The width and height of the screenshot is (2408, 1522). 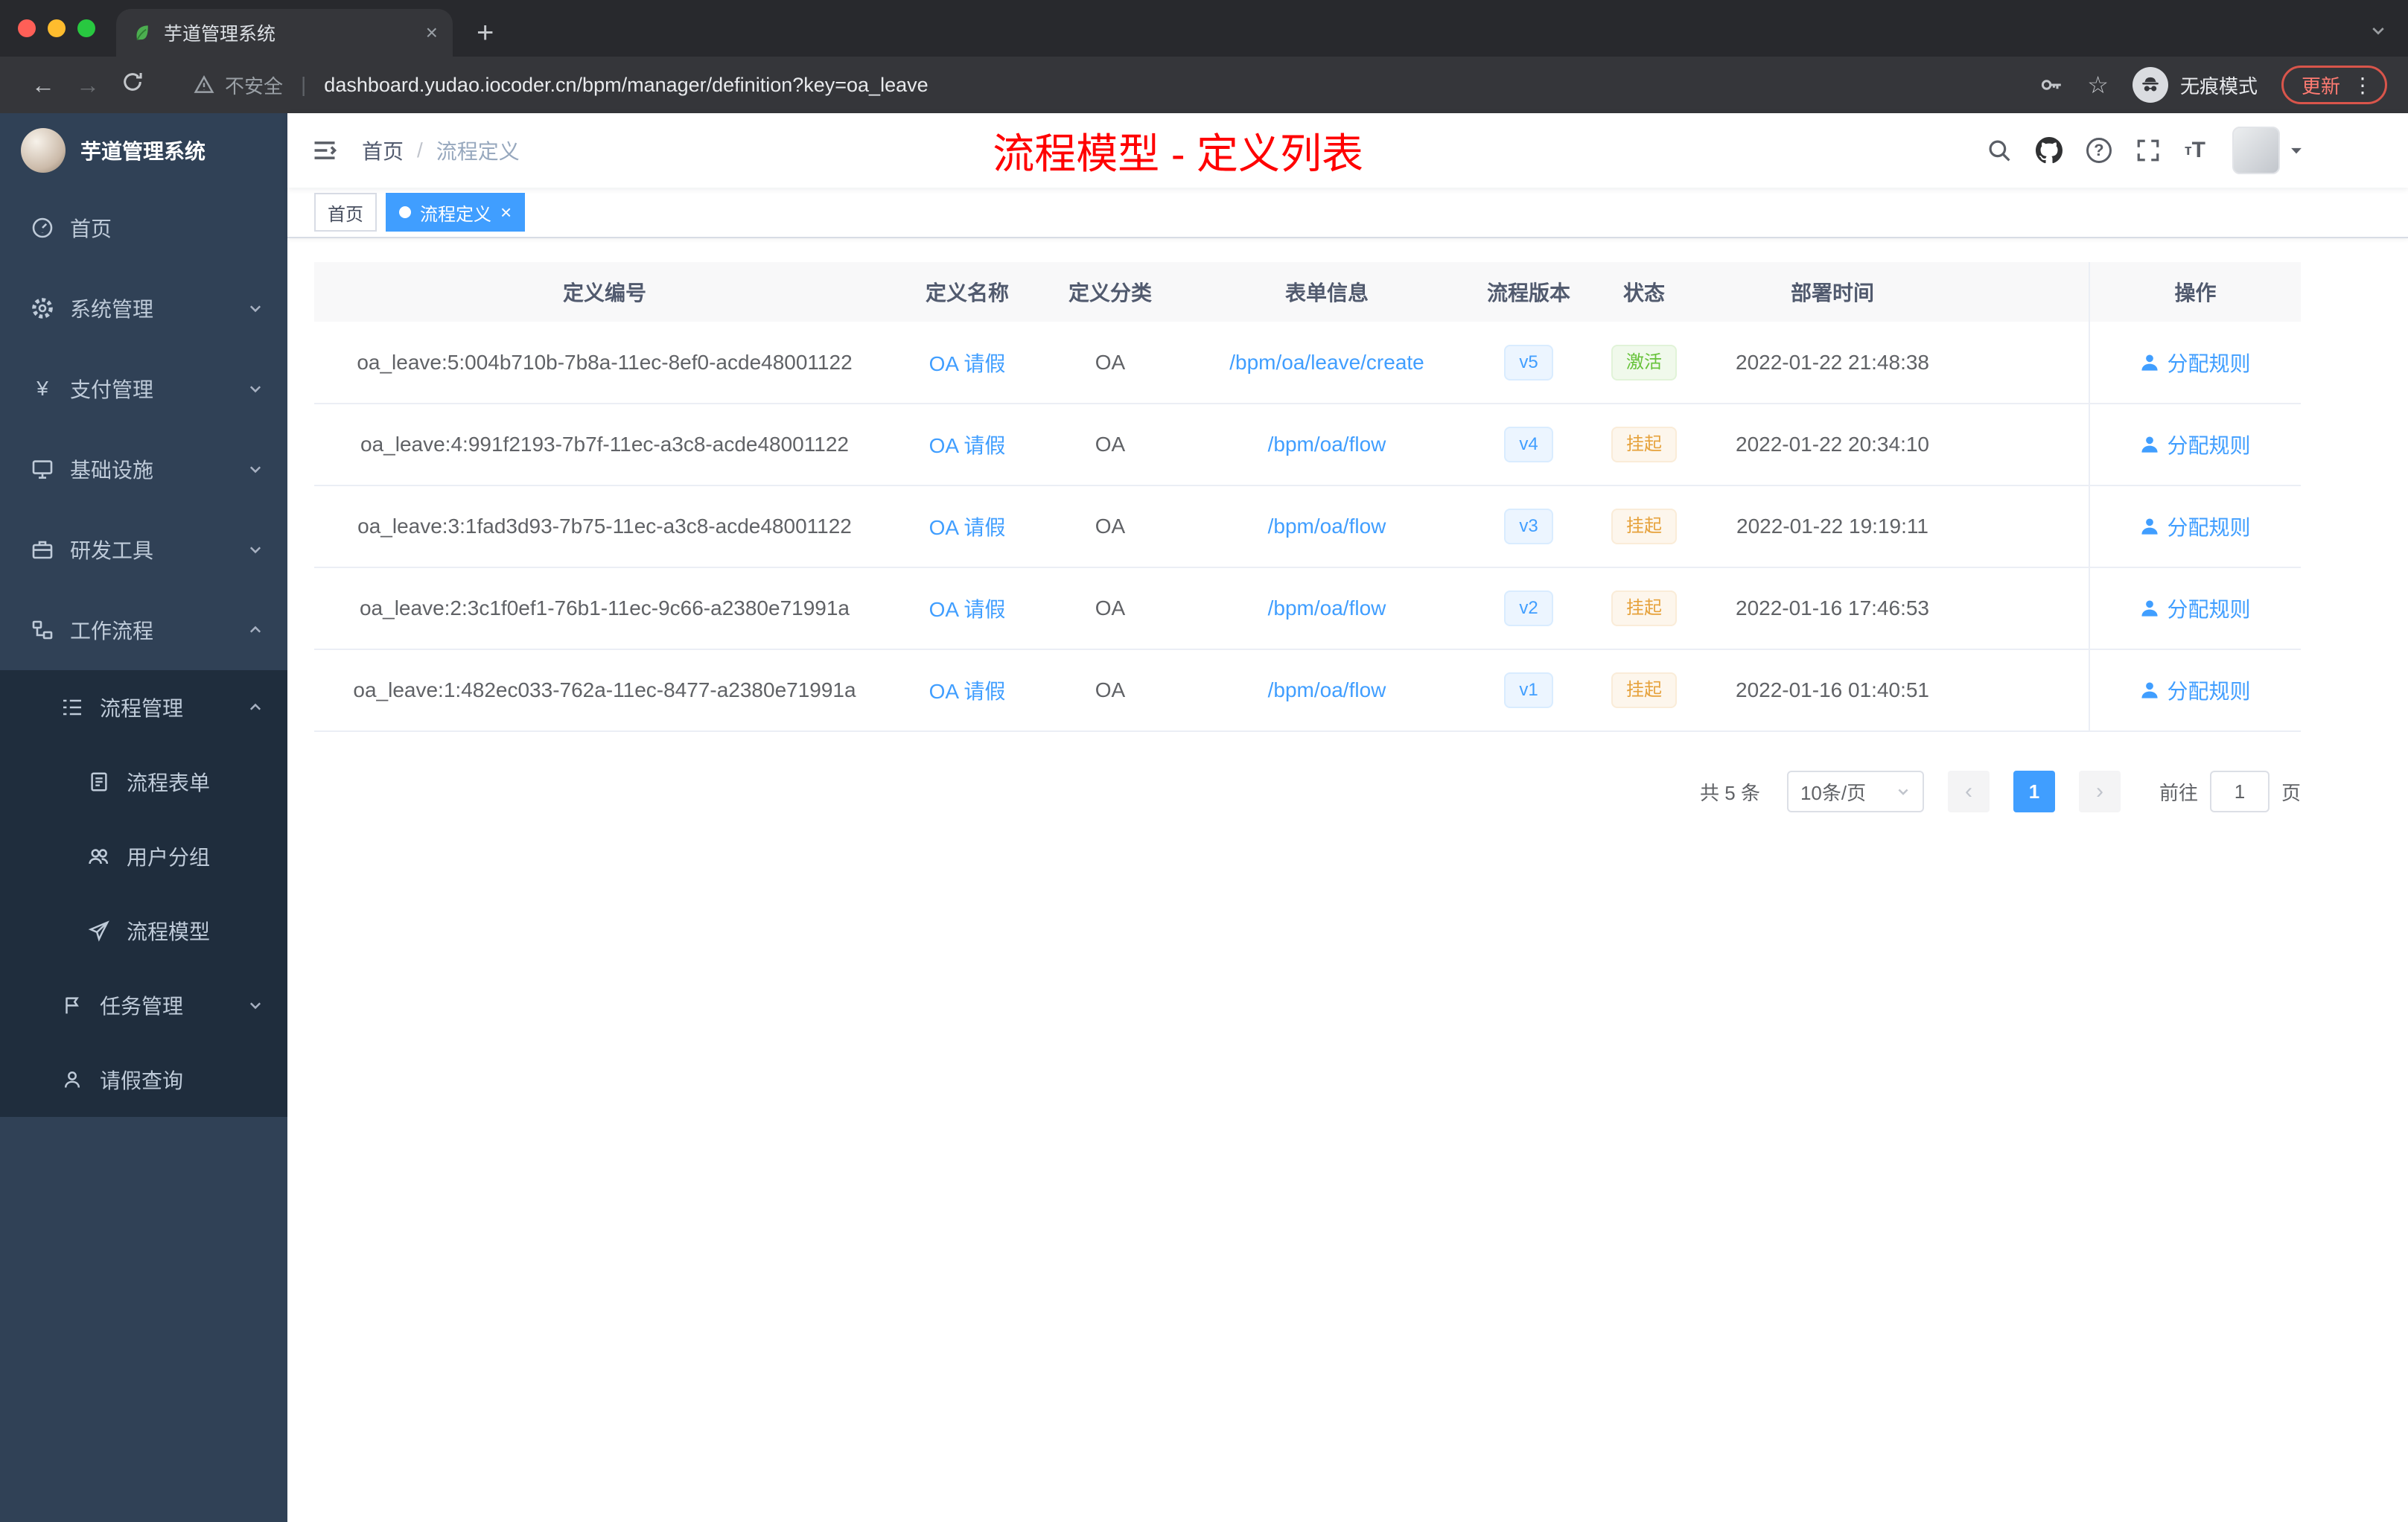 What do you see at coordinates (112, 389) in the screenshot?
I see `sidebar-item-label: 支付管理` at bounding box center [112, 389].